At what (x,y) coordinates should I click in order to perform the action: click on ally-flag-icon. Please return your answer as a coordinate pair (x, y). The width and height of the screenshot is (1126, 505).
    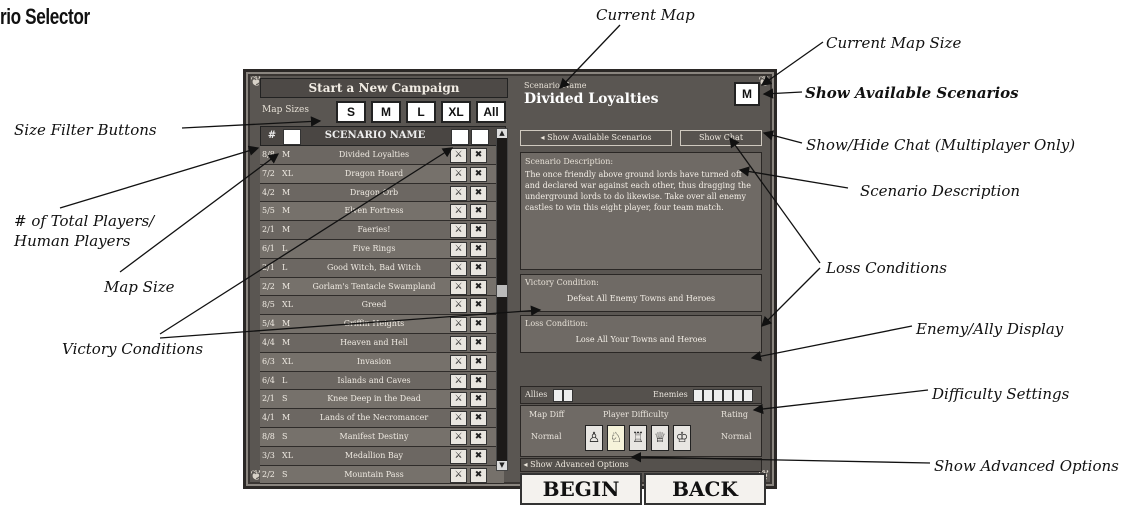
    Looking at the image, I should click on (568, 395).